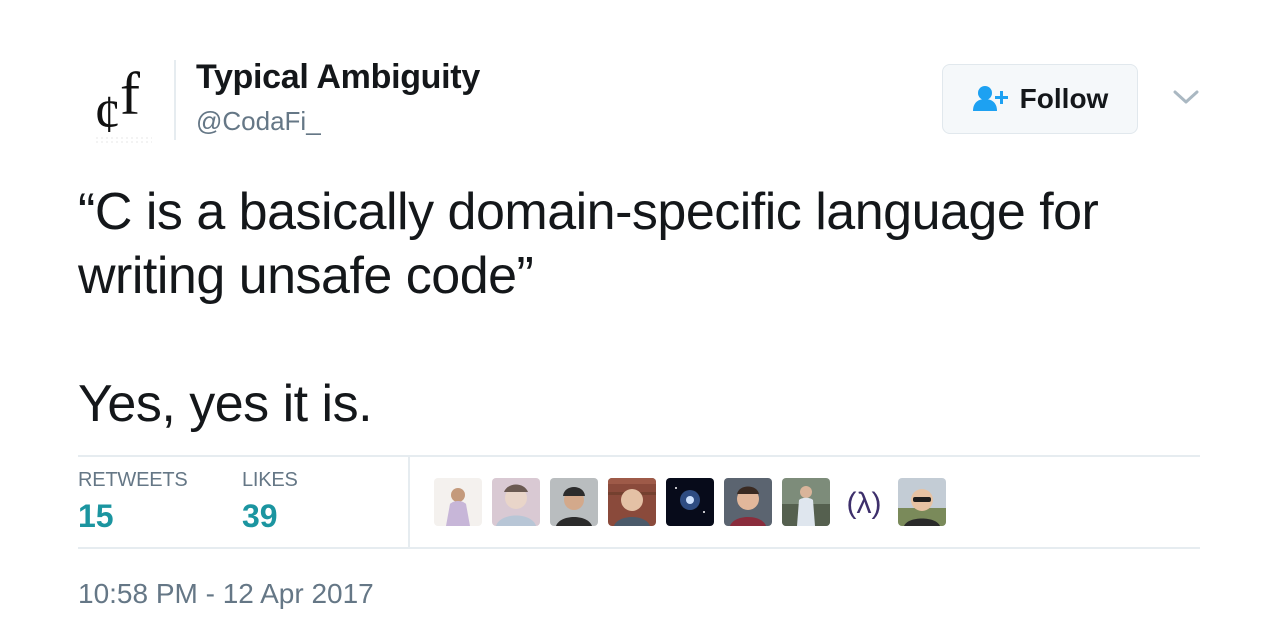  What do you see at coordinates (260, 516) in the screenshot?
I see `likes-count: 39` at bounding box center [260, 516].